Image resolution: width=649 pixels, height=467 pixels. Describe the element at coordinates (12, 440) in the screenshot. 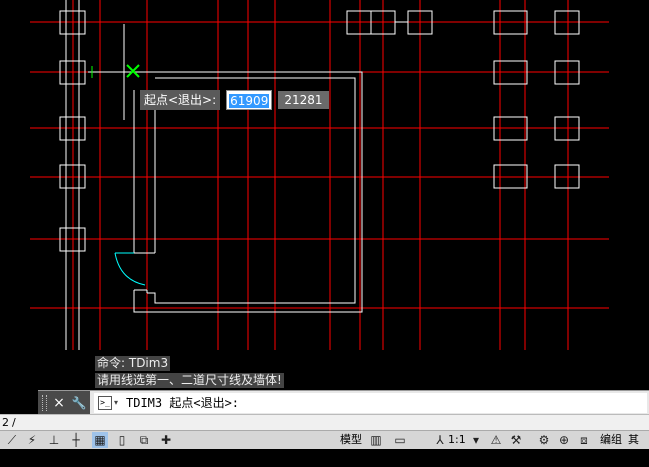

I see `polar-icon: ⟋` at that location.